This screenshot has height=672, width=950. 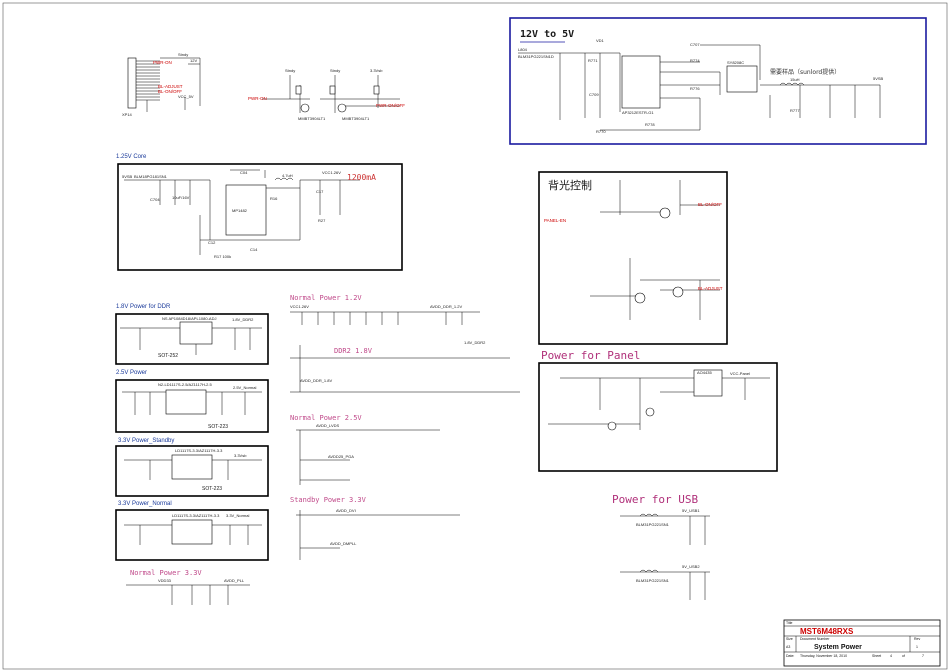 I want to click on net-label: AVDD_DMPLL, so click(x=343, y=543).